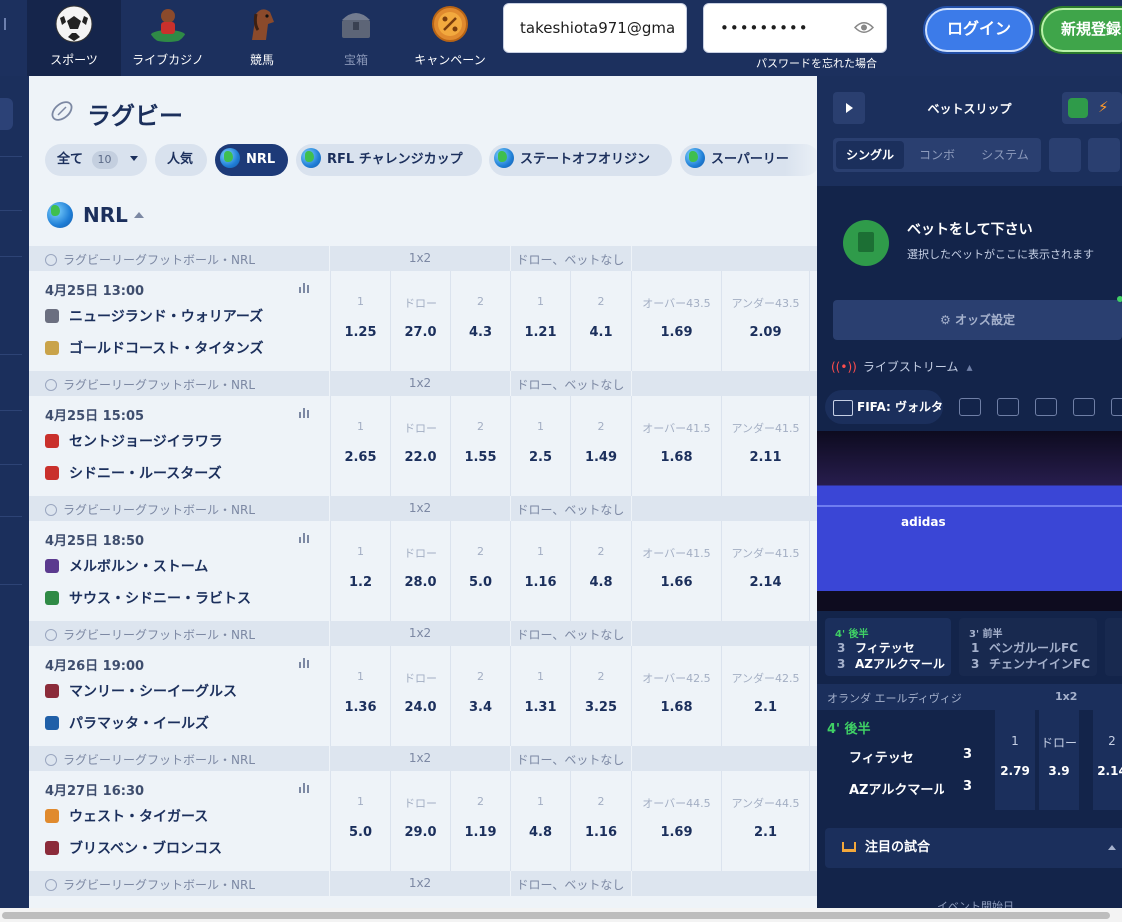 The width and height of the screenshot is (1122, 922). I want to click on email-field: takeshiota971@gma, so click(595, 28).